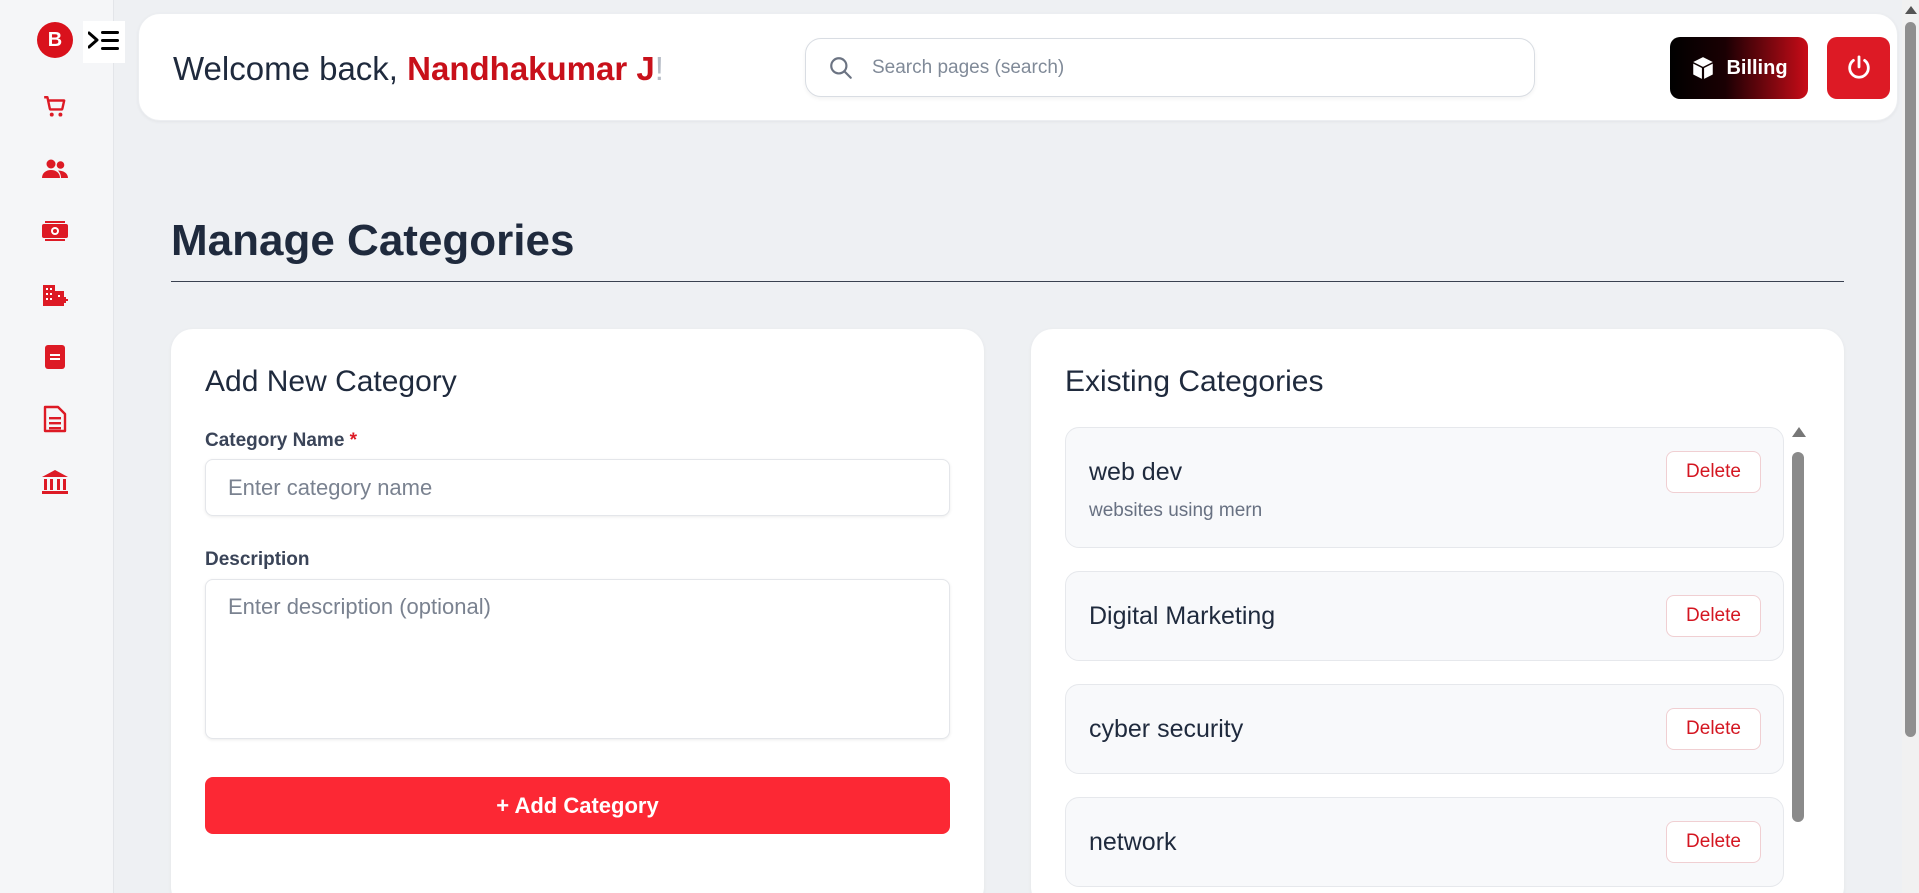 This screenshot has width=1919, height=893. I want to click on page-title: Manage Categories, so click(373, 240).